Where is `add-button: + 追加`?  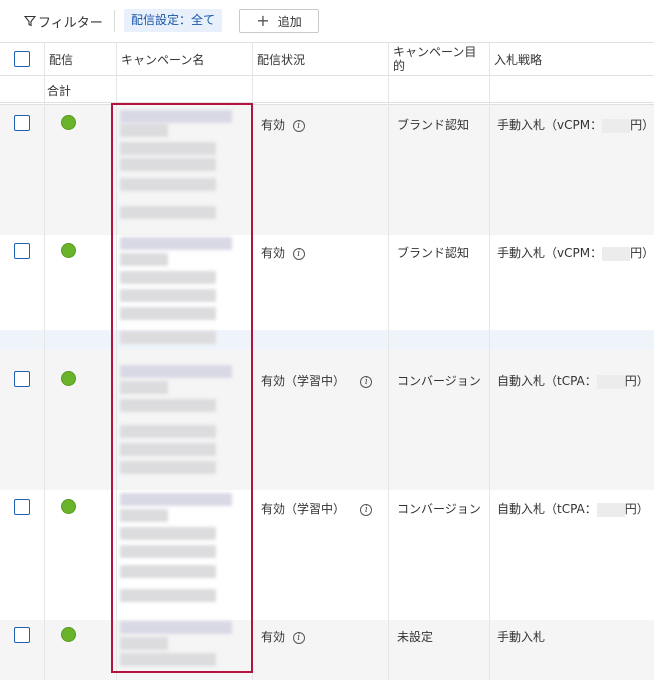
add-button: + 追加 is located at coordinates (279, 21).